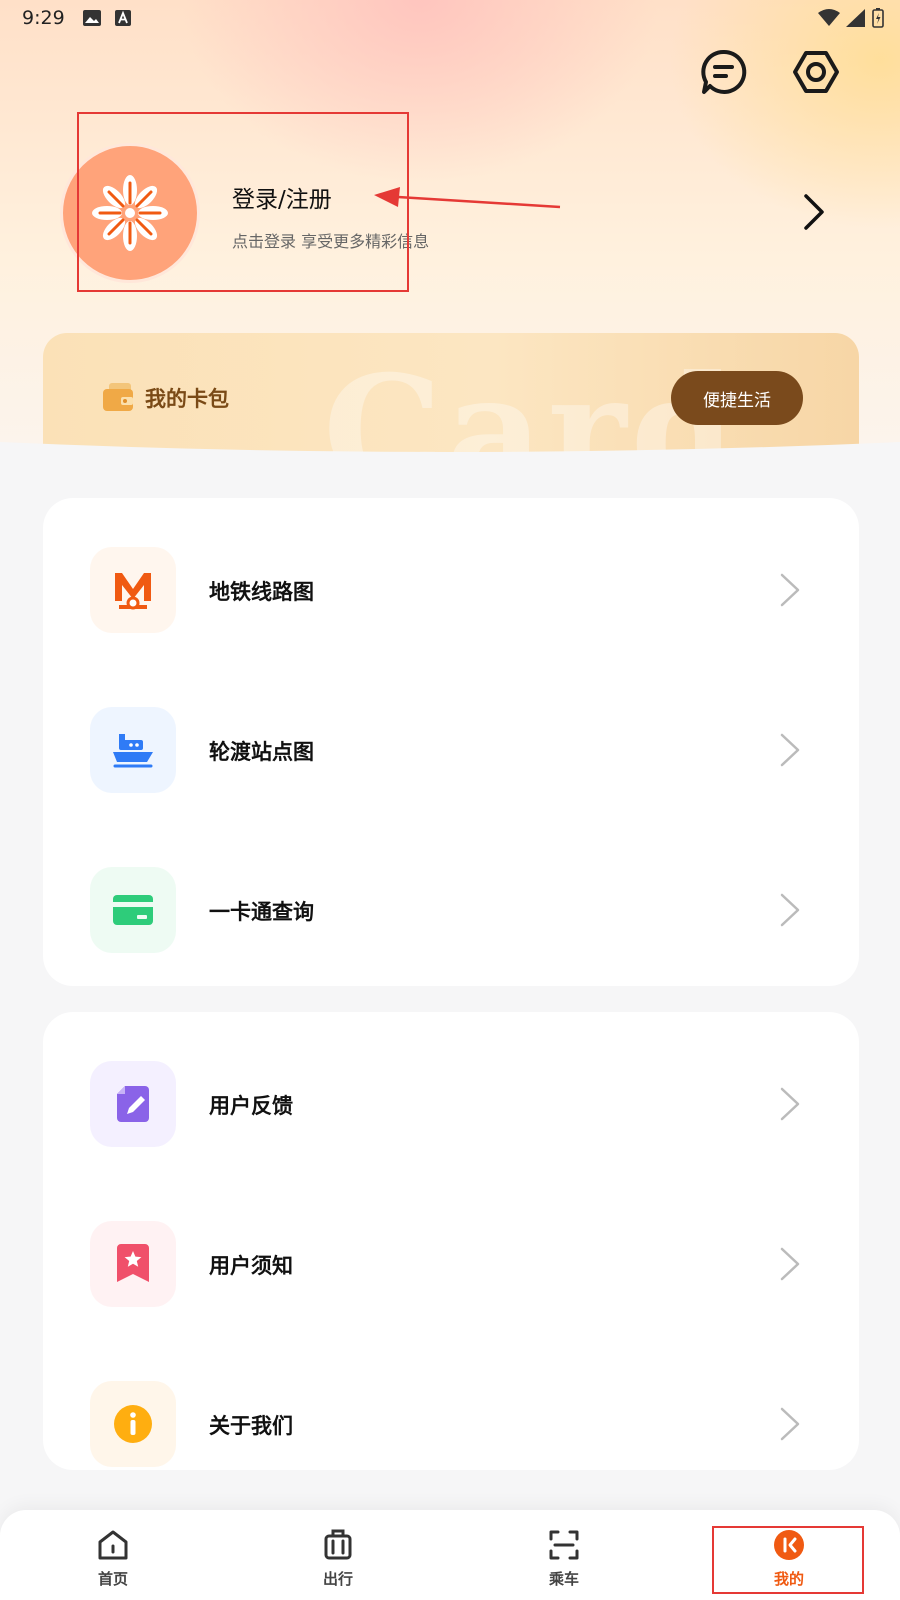  What do you see at coordinates (133, 1424) in the screenshot?
I see `info-icon` at bounding box center [133, 1424].